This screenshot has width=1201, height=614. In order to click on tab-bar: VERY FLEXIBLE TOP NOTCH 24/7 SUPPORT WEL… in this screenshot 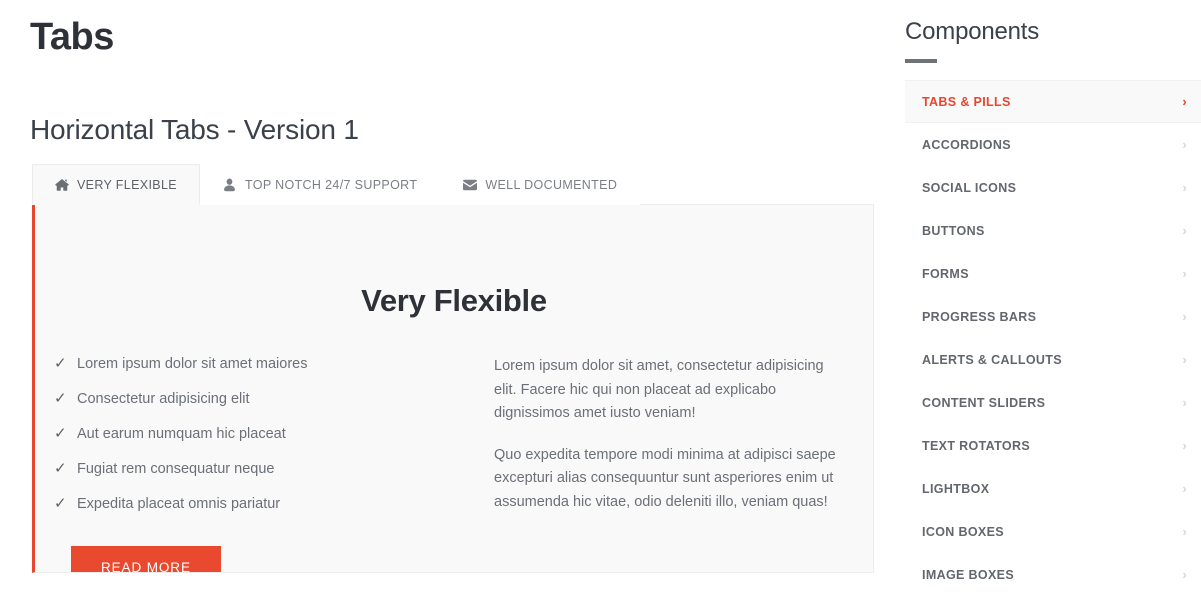, I will do `click(453, 184)`.